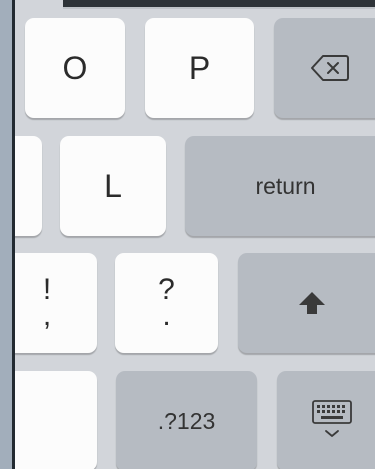  What do you see at coordinates (219, 4) in the screenshot?
I see `keyboard-top-edge` at bounding box center [219, 4].